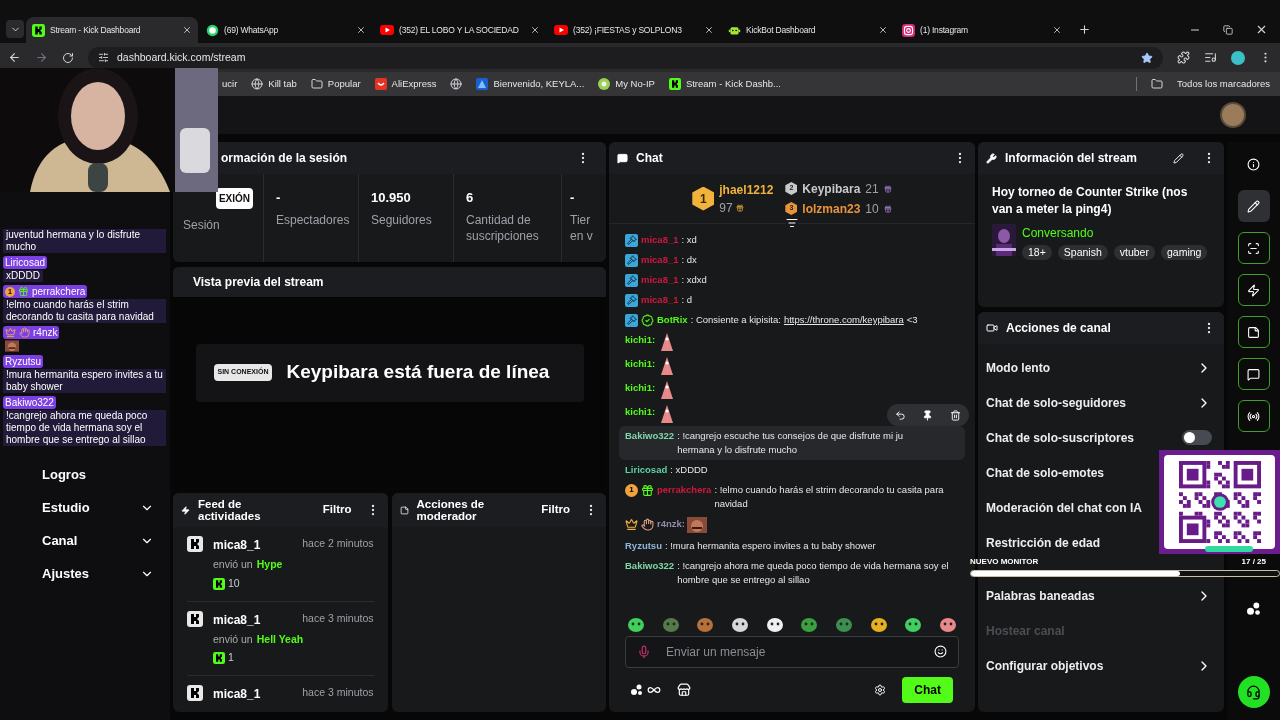  I want to click on chat-message: <3, so click(912, 320).